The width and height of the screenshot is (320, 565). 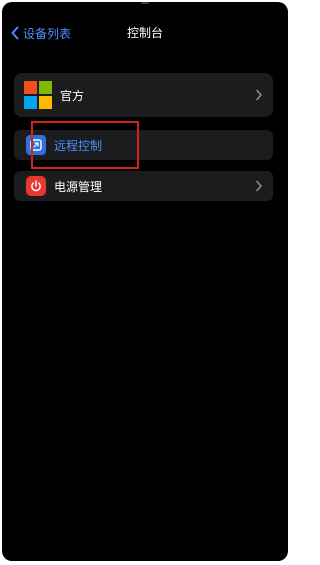 I want to click on back-button-label: 设备列表, so click(x=47, y=33).